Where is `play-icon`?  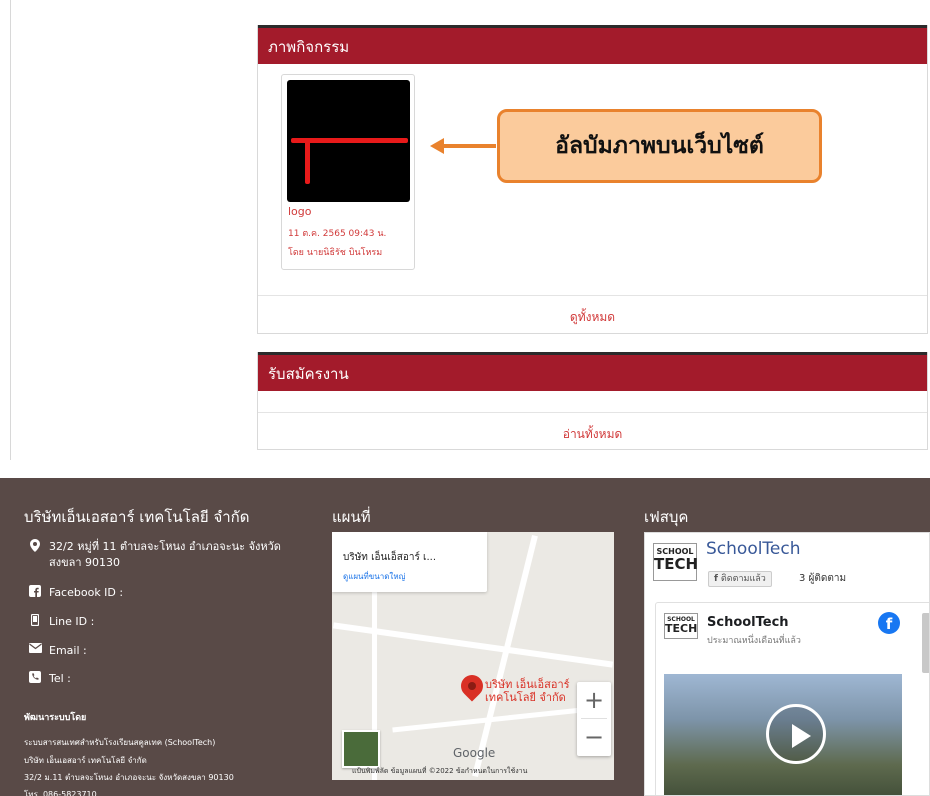
play-icon is located at coordinates (796, 734).